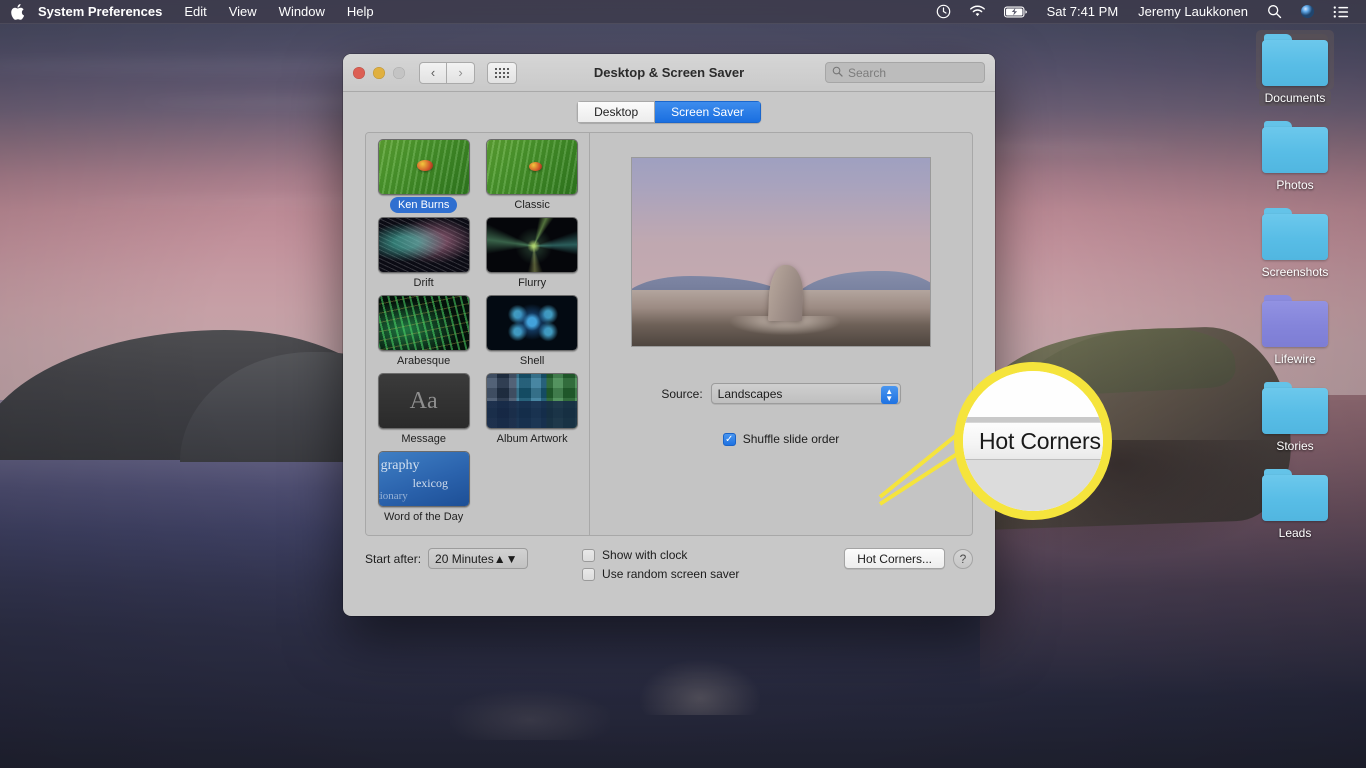 Image resolution: width=1366 pixels, height=768 pixels. Describe the element at coordinates (302, 11) in the screenshot. I see `menu-item-window: Window` at that location.